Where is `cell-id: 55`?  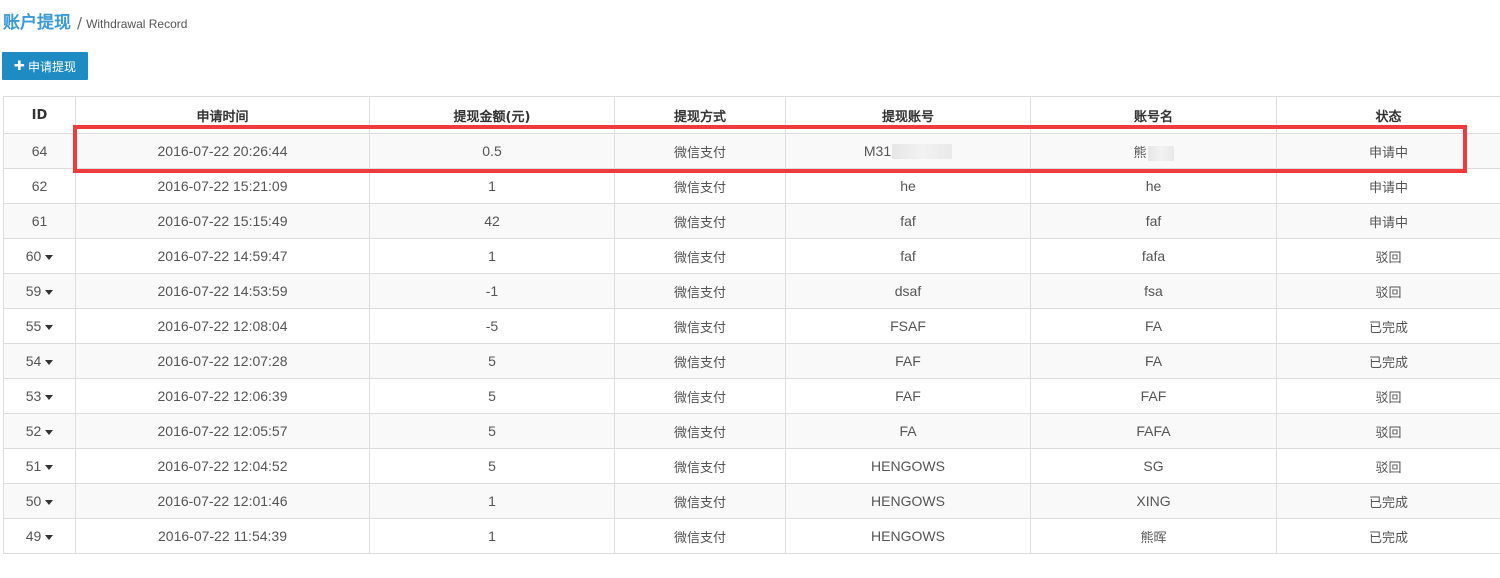
cell-id: 55 is located at coordinates (39, 326).